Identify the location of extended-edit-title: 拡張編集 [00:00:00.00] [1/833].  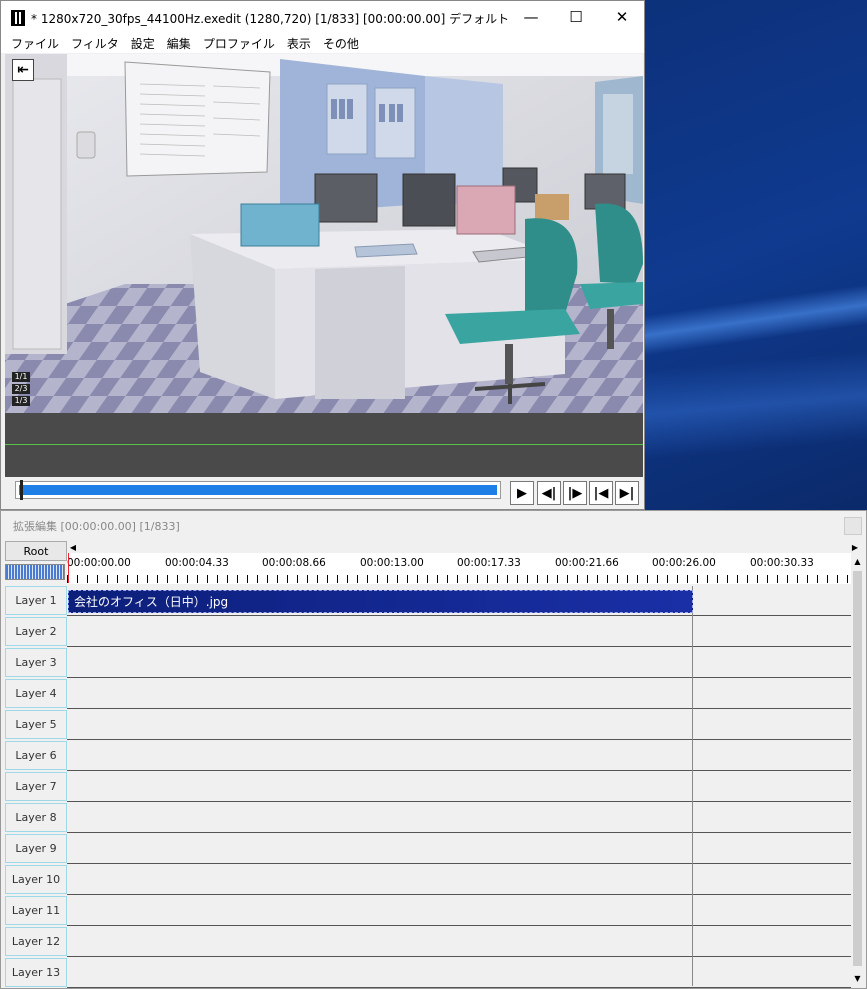
(96, 526).